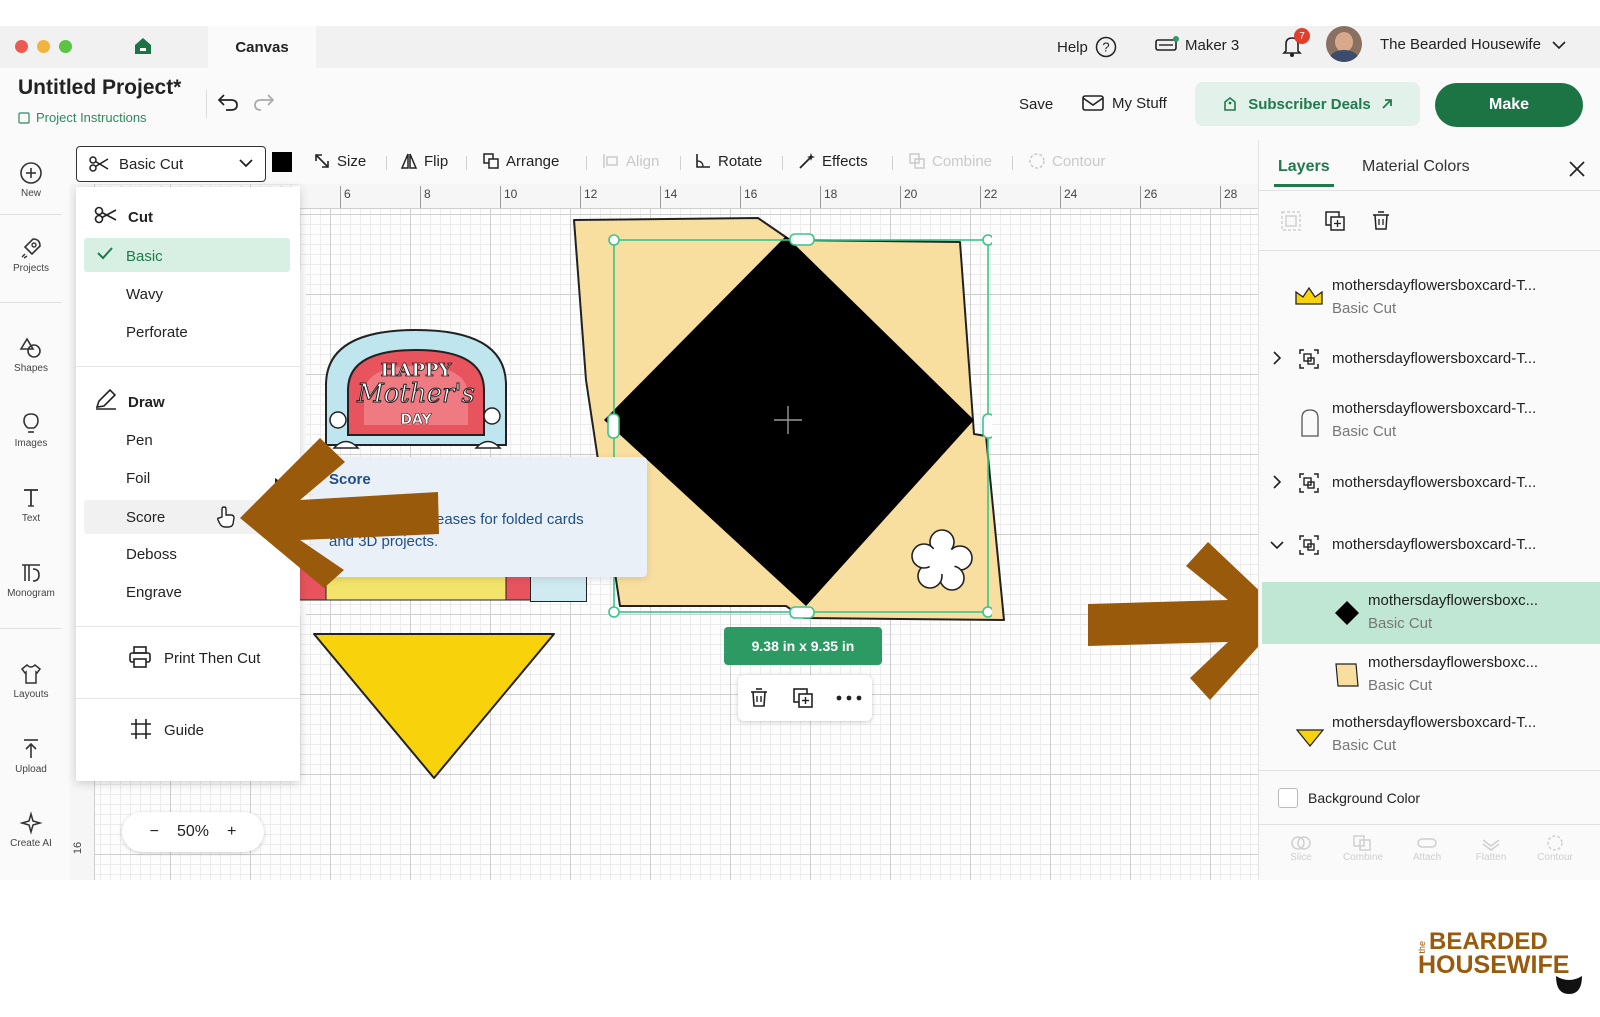 Image resolution: width=1600 pixels, height=1017 pixels. Describe the element at coordinates (833, 161) in the screenshot. I see `effects-tool: Effects` at that location.